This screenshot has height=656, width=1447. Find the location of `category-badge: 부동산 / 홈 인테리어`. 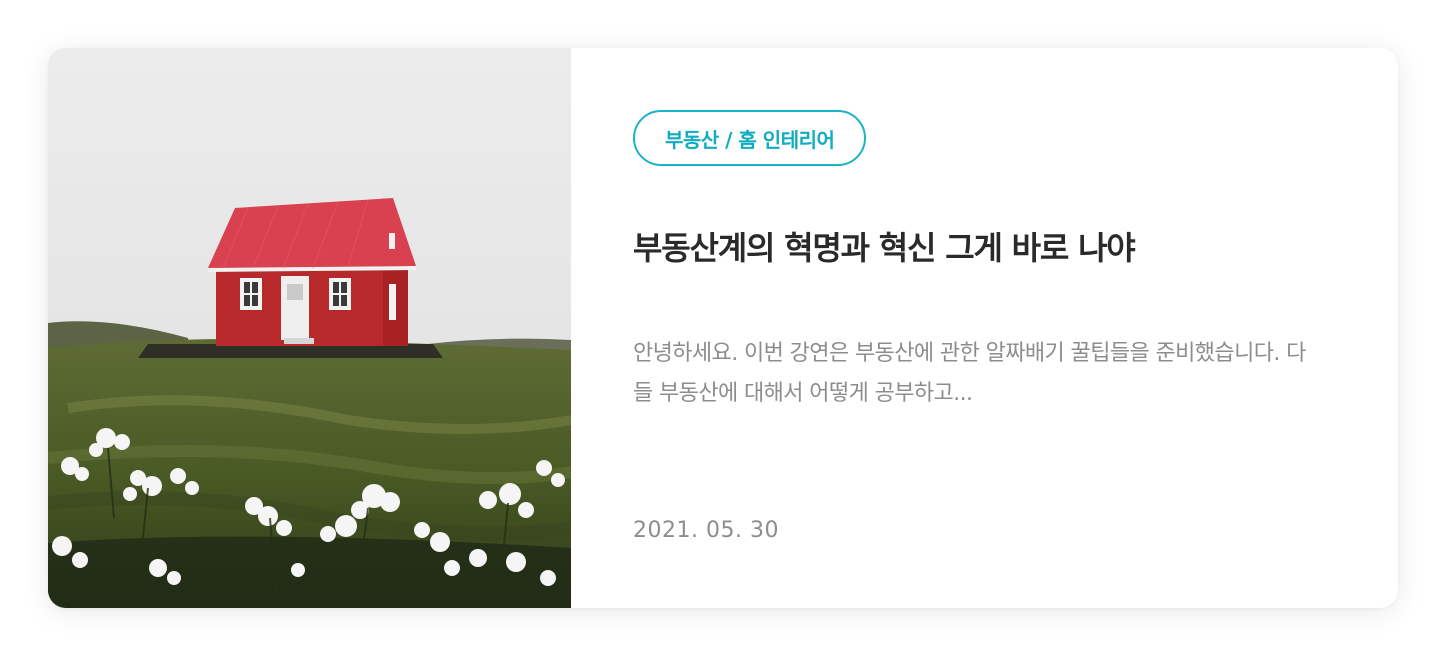

category-badge: 부동산 / 홈 인테리어 is located at coordinates (750, 138).